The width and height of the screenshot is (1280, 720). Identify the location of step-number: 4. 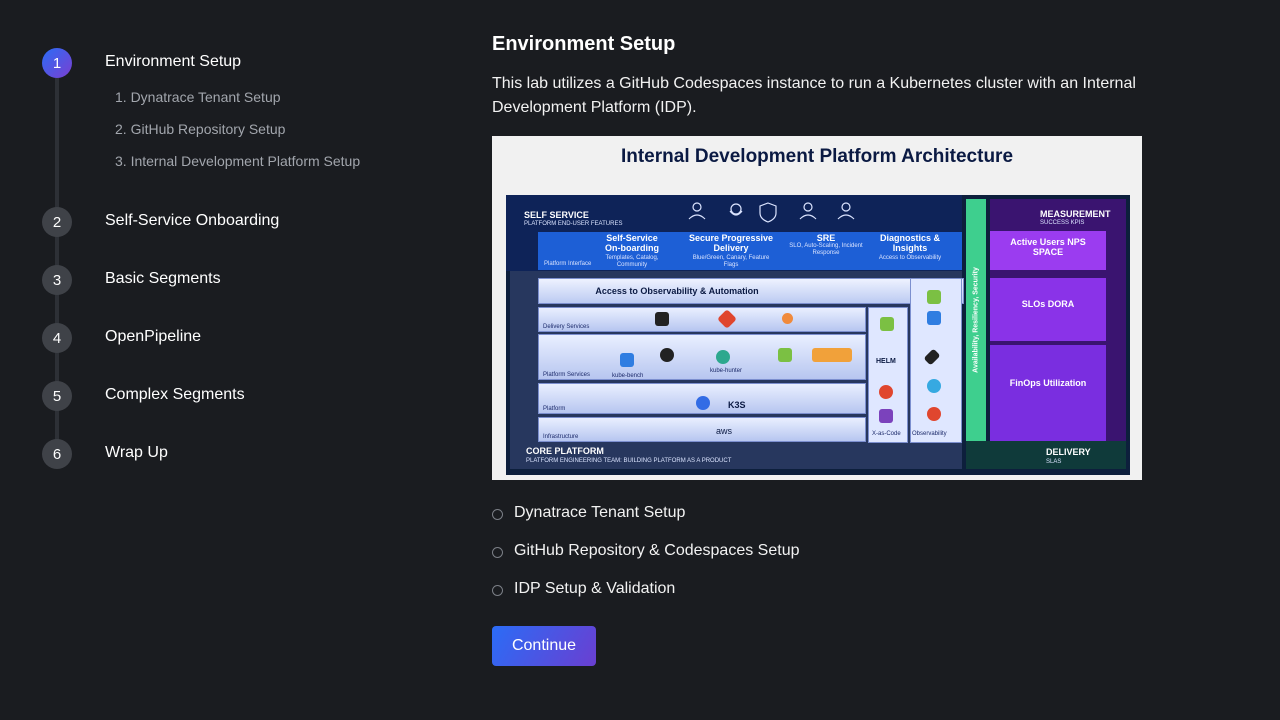
(57, 338).